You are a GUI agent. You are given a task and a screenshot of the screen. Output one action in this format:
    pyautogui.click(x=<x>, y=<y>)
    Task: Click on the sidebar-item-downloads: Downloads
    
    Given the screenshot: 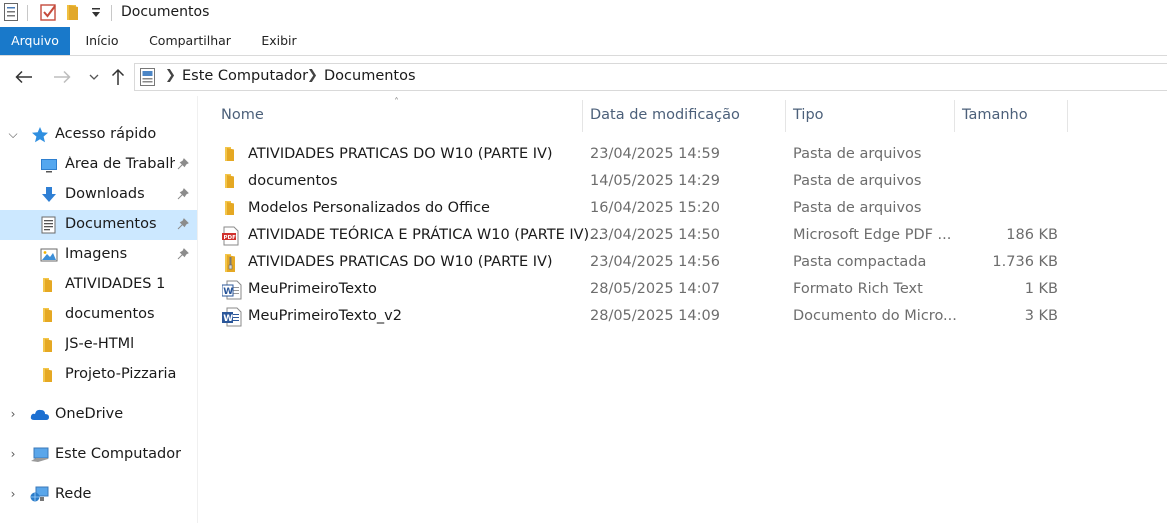 What is the action you would take?
    pyautogui.click(x=98, y=195)
    